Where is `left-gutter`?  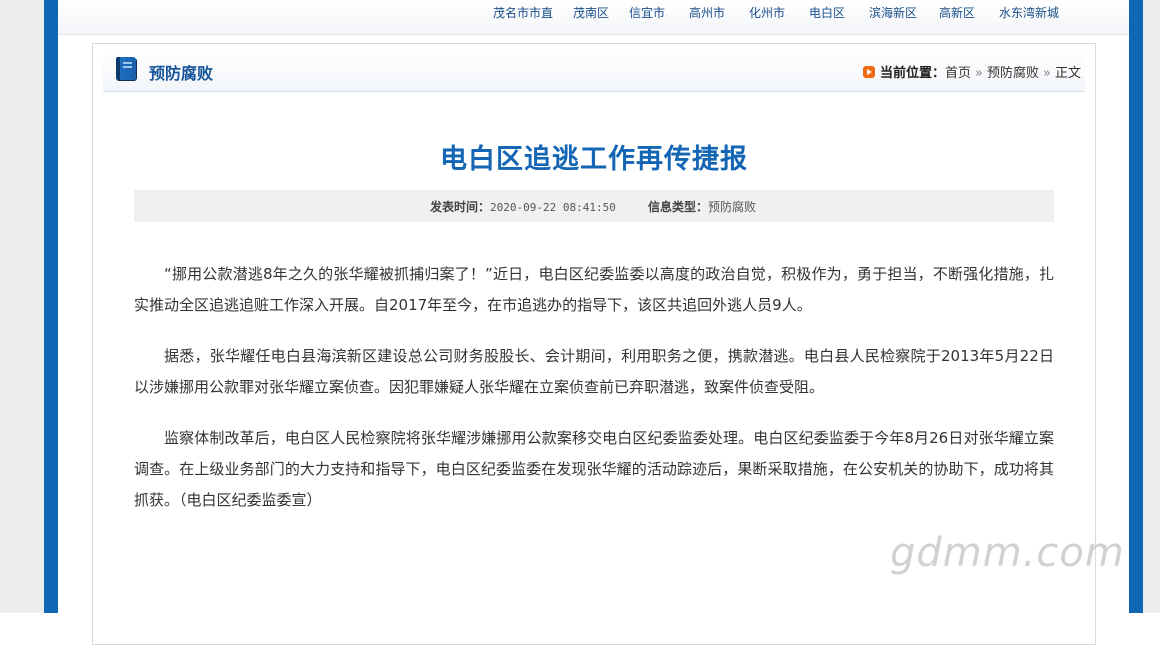 left-gutter is located at coordinates (22, 306).